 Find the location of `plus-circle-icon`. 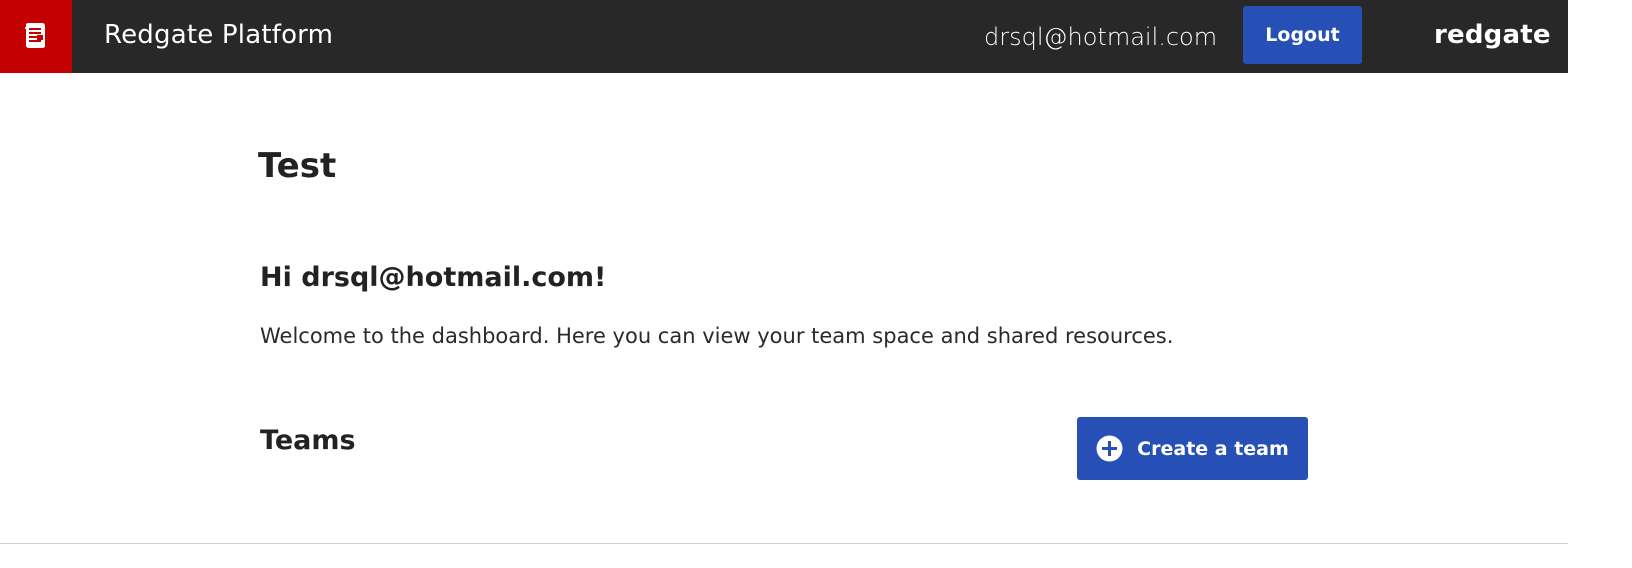

plus-circle-icon is located at coordinates (1109, 448).